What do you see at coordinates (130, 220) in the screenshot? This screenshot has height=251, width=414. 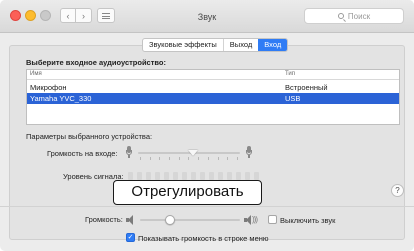 I see `speaker-low-icon` at bounding box center [130, 220].